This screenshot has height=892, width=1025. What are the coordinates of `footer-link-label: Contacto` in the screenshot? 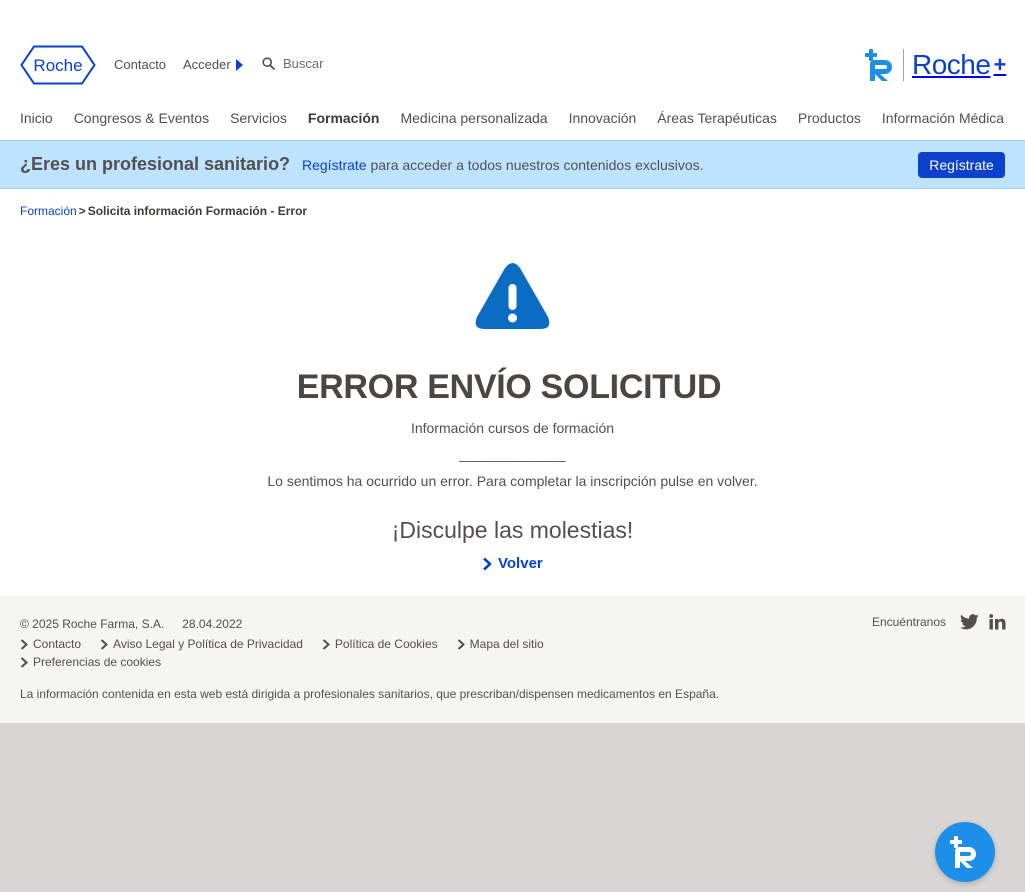 It's located at (57, 644).